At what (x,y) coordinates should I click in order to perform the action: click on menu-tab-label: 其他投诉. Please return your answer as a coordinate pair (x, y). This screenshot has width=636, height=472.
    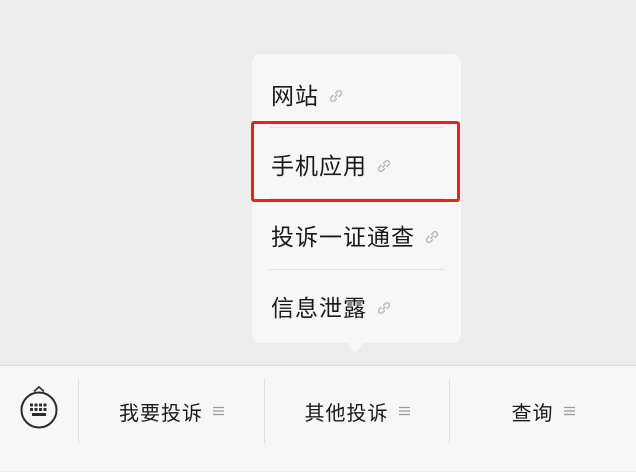
    Looking at the image, I should click on (346, 412).